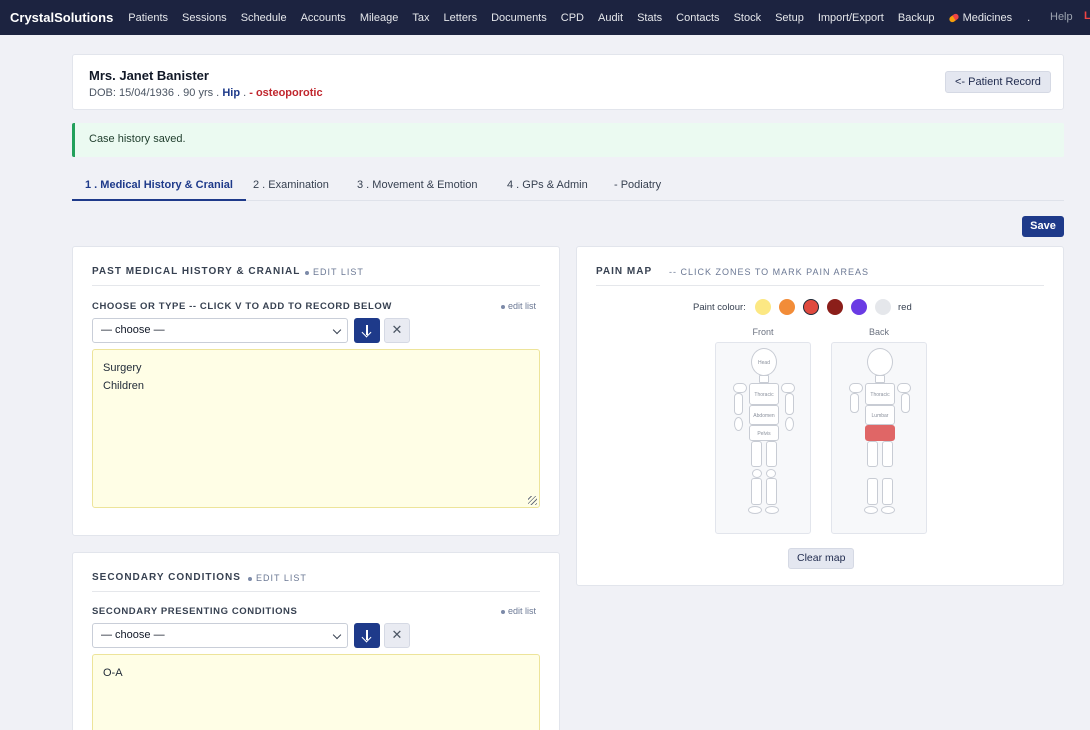 The width and height of the screenshot is (1090, 730). I want to click on back-label: Back, so click(878, 332).